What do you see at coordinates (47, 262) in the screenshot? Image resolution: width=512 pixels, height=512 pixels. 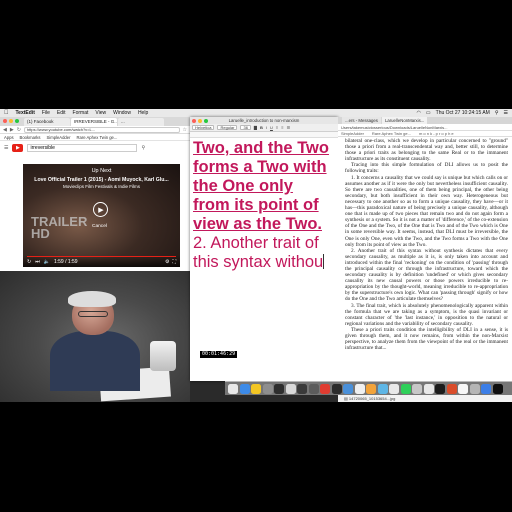 I see `volume-icon: 🔈` at bounding box center [47, 262].